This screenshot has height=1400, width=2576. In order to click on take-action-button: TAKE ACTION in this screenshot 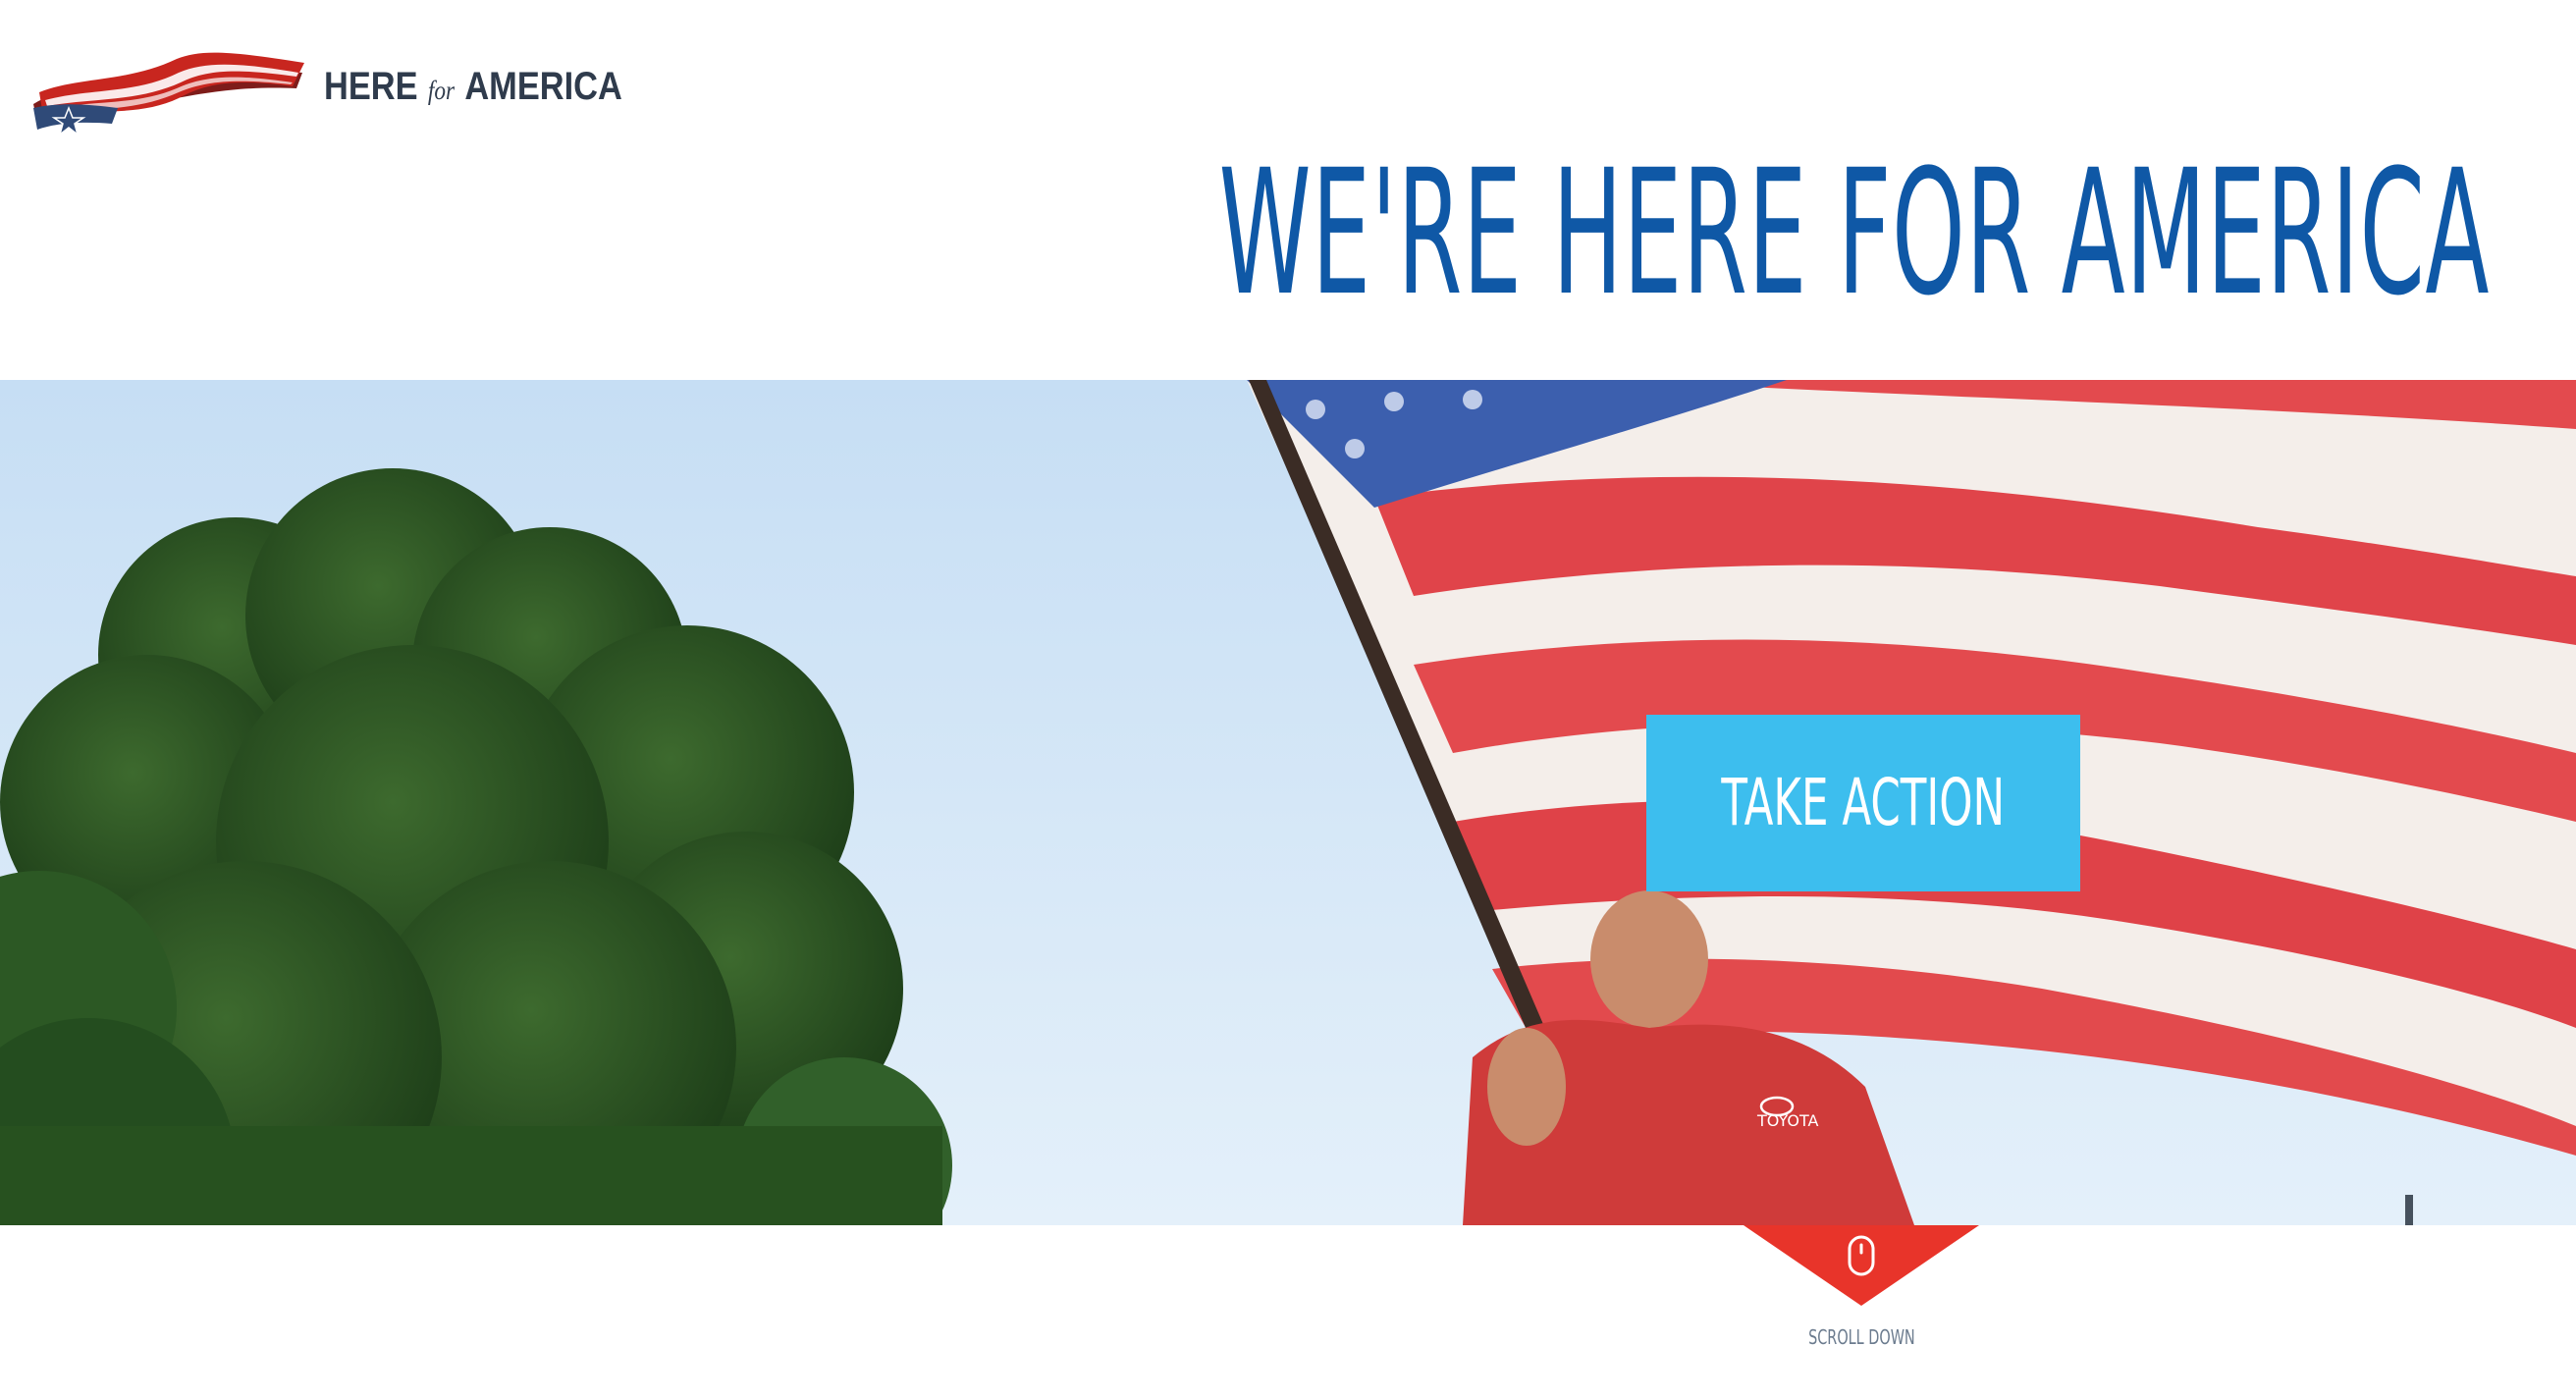, I will do `click(1863, 803)`.